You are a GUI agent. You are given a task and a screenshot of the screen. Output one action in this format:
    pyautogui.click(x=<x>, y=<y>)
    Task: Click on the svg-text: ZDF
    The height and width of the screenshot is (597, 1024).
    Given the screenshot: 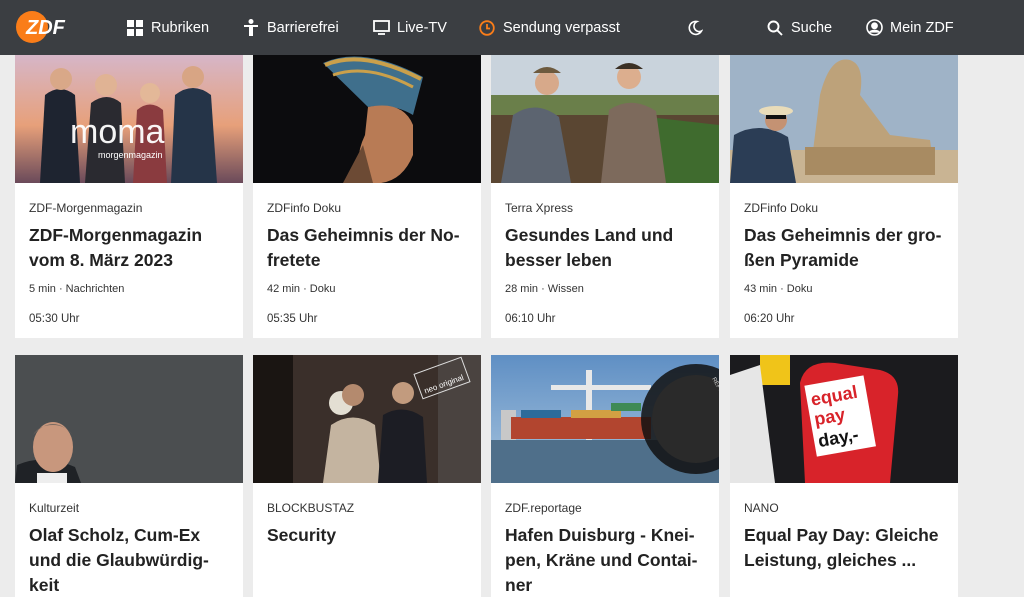 What is the action you would take?
    pyautogui.click(x=45, y=28)
    